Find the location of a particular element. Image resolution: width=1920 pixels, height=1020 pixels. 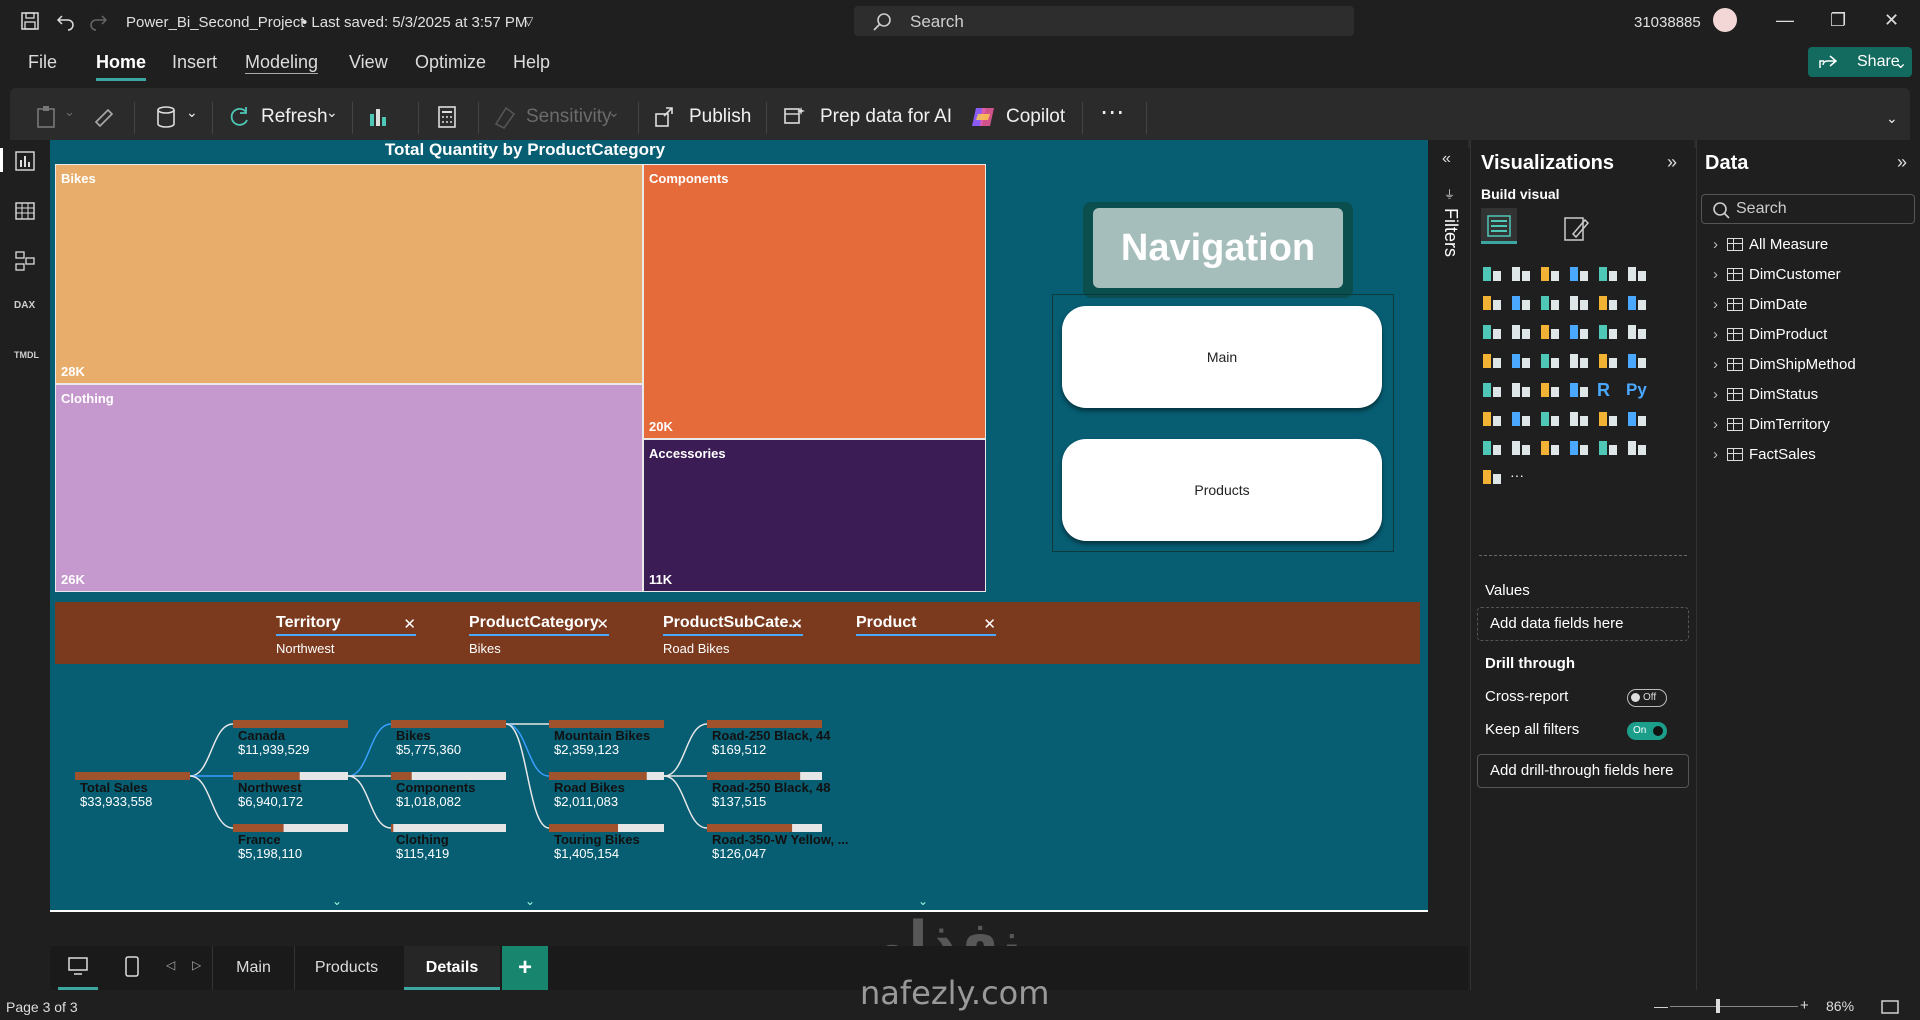

avatar is located at coordinates (1725, 20).